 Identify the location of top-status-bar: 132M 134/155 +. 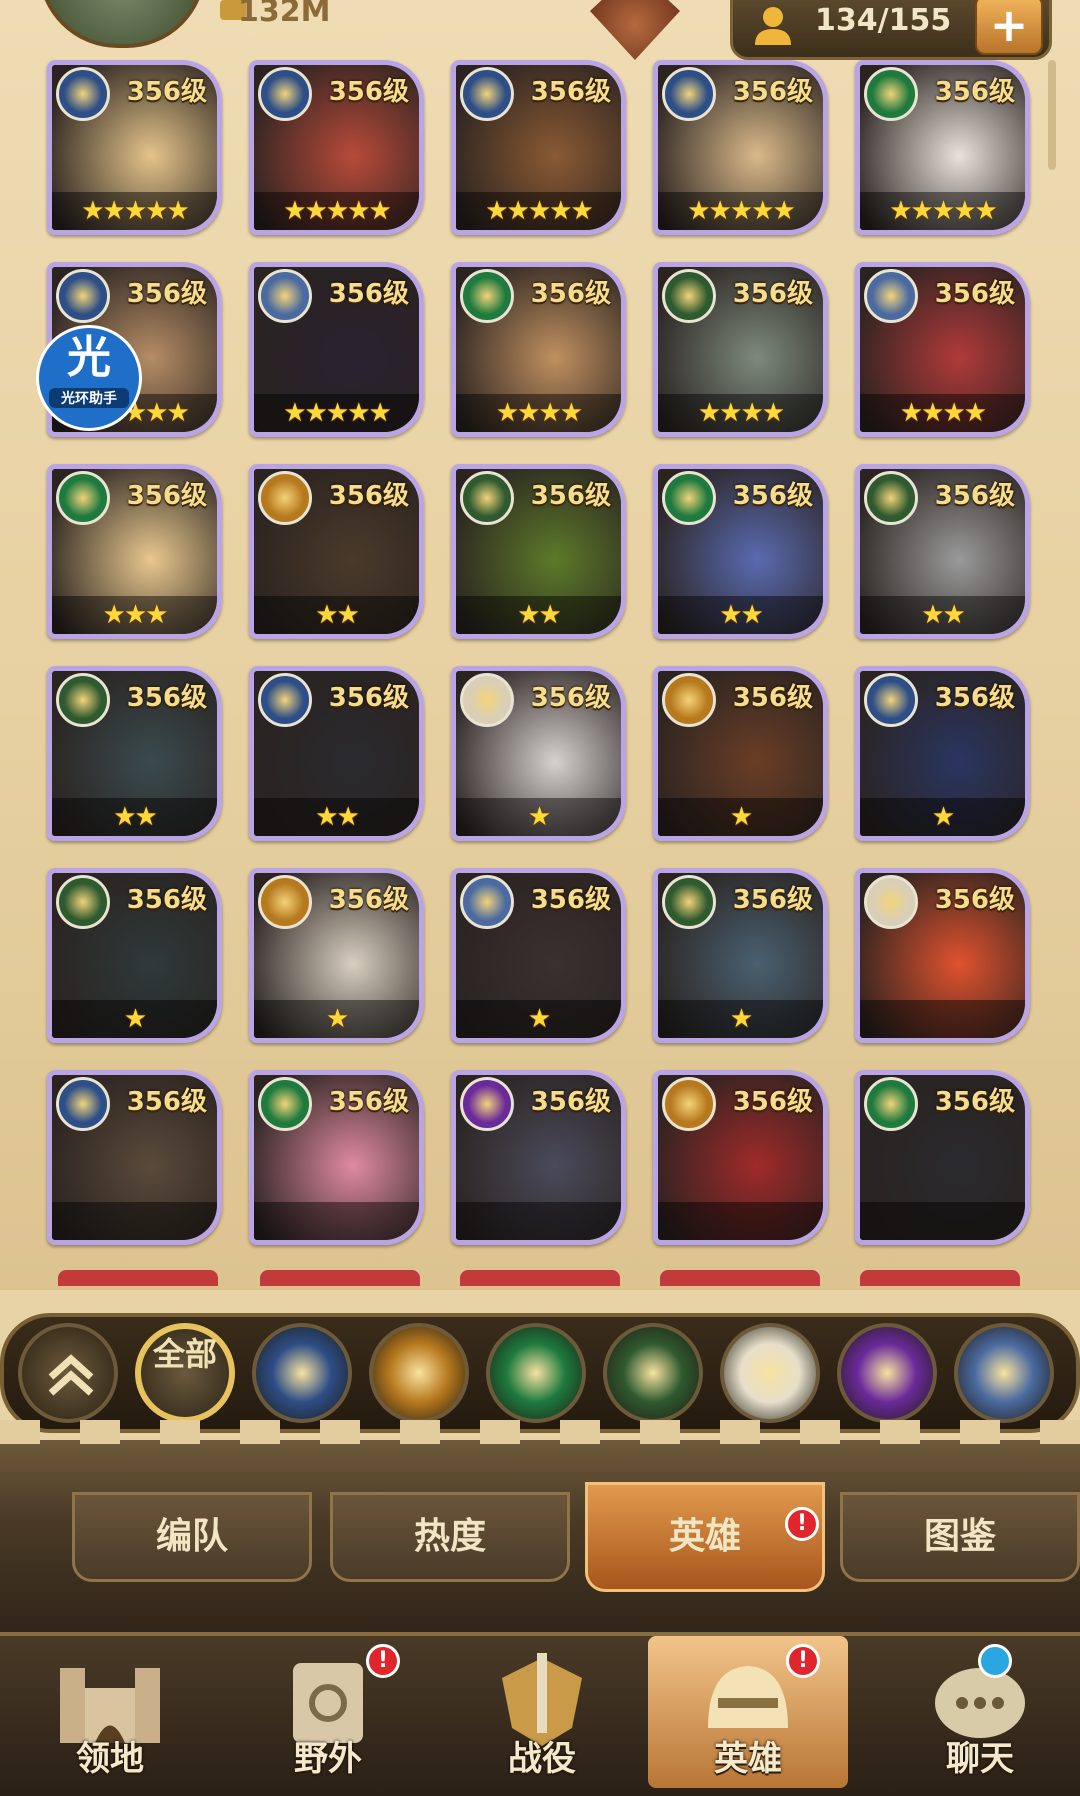
(540, 85).